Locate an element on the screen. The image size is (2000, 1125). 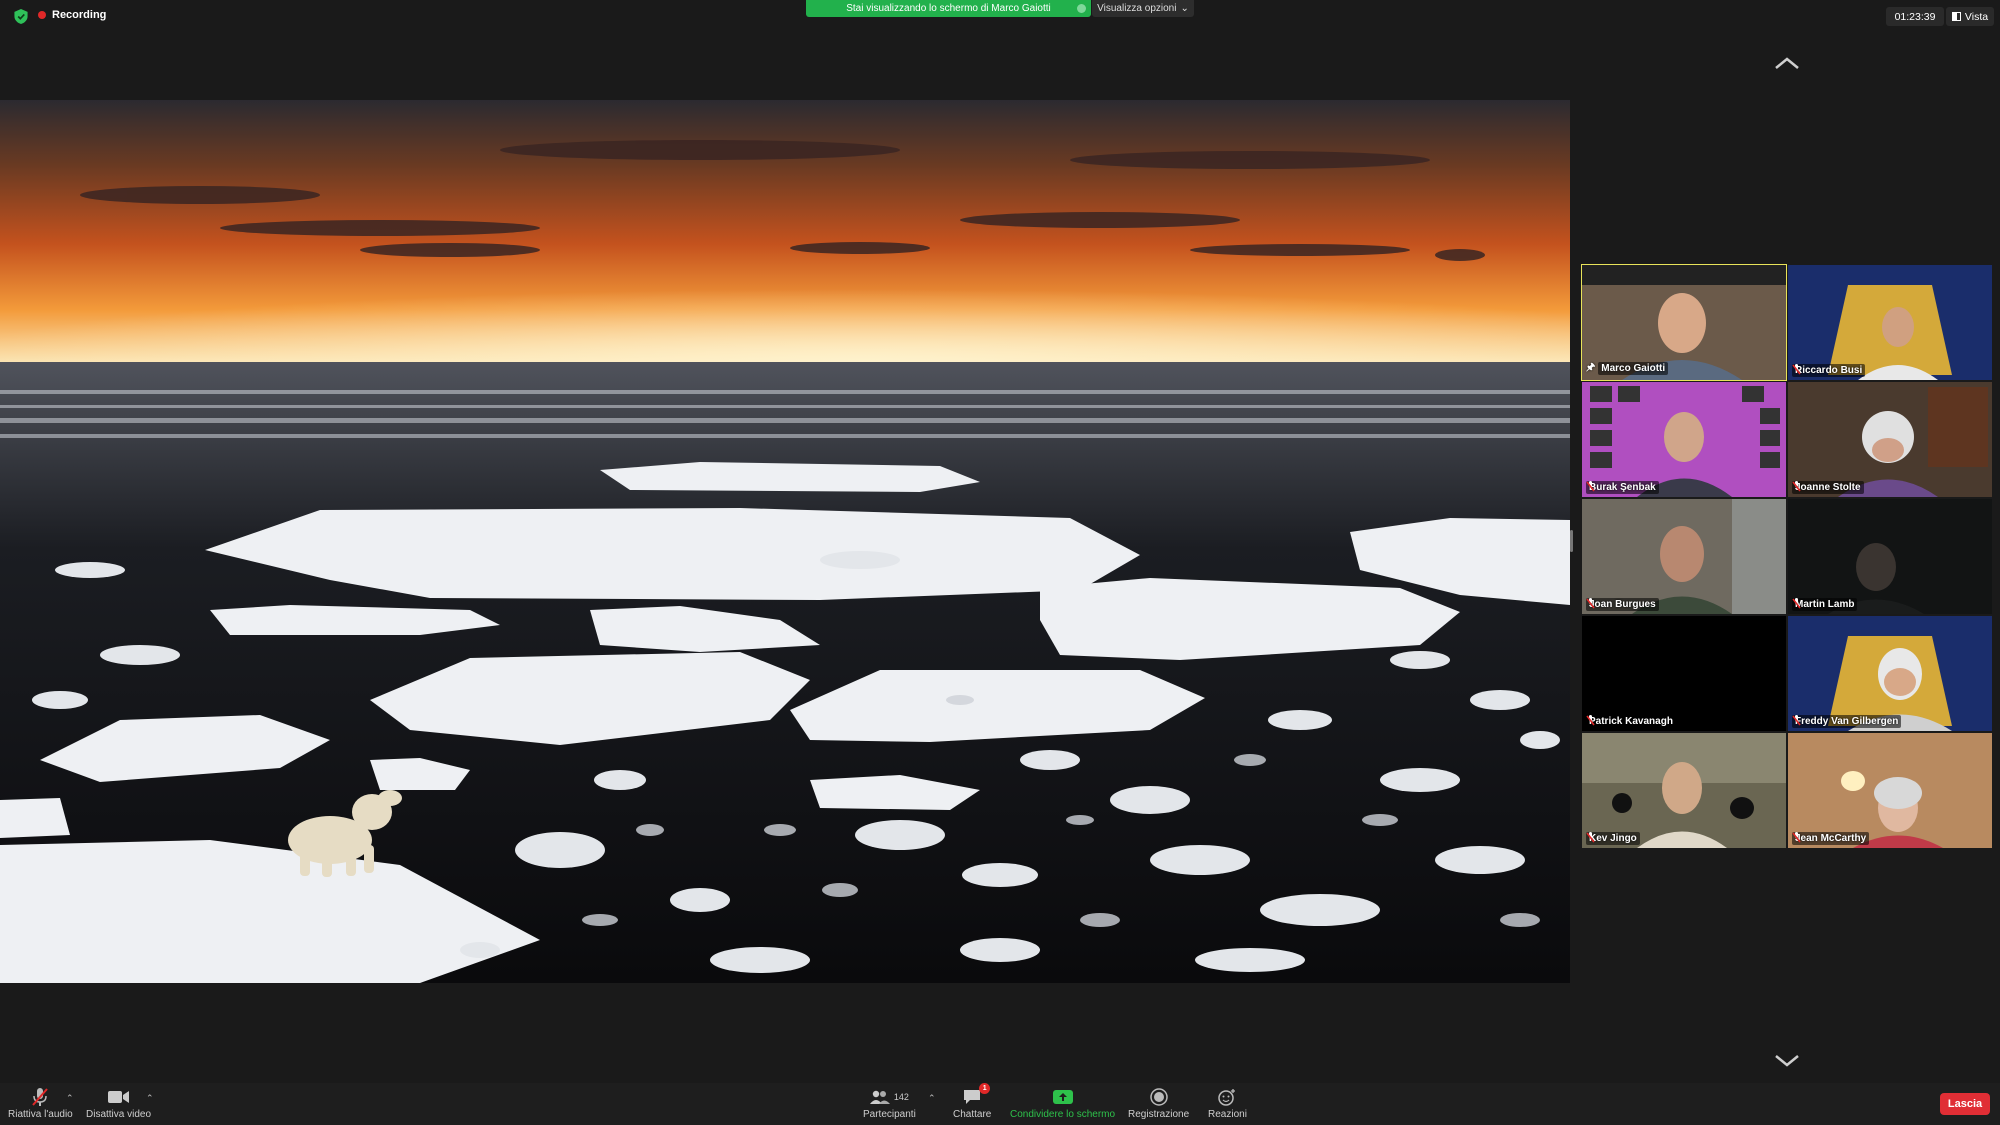
chat-button: 1 Chattare is located at coordinates (972, 1101).